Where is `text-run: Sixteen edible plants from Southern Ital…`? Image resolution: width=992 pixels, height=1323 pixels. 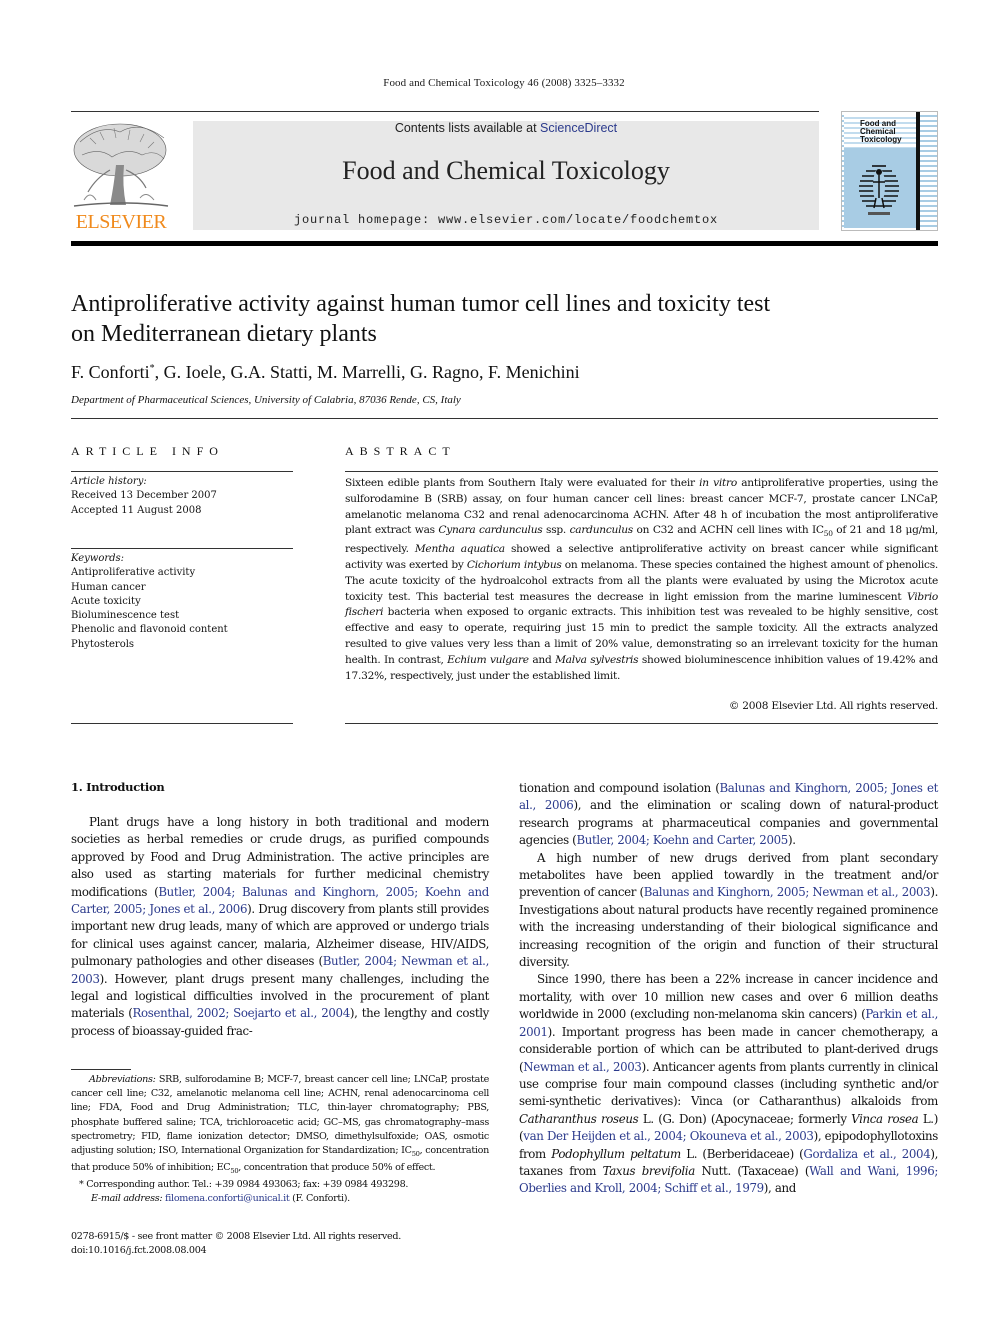
text-run: Sixteen edible plants from Southern Ital… is located at coordinates (522, 483).